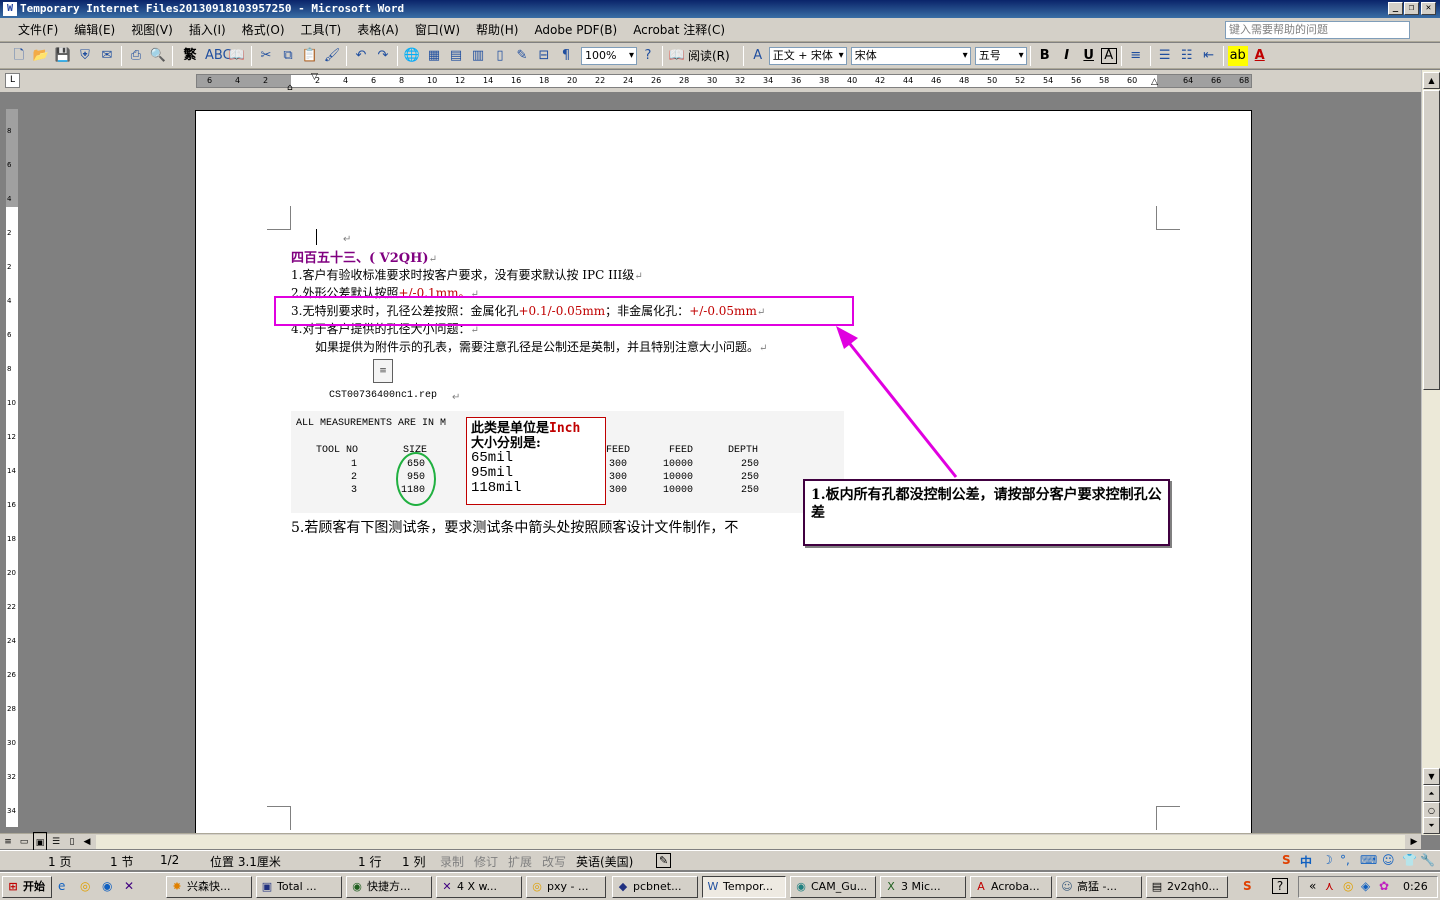  I want to click on italic-button: I, so click(1067, 56).